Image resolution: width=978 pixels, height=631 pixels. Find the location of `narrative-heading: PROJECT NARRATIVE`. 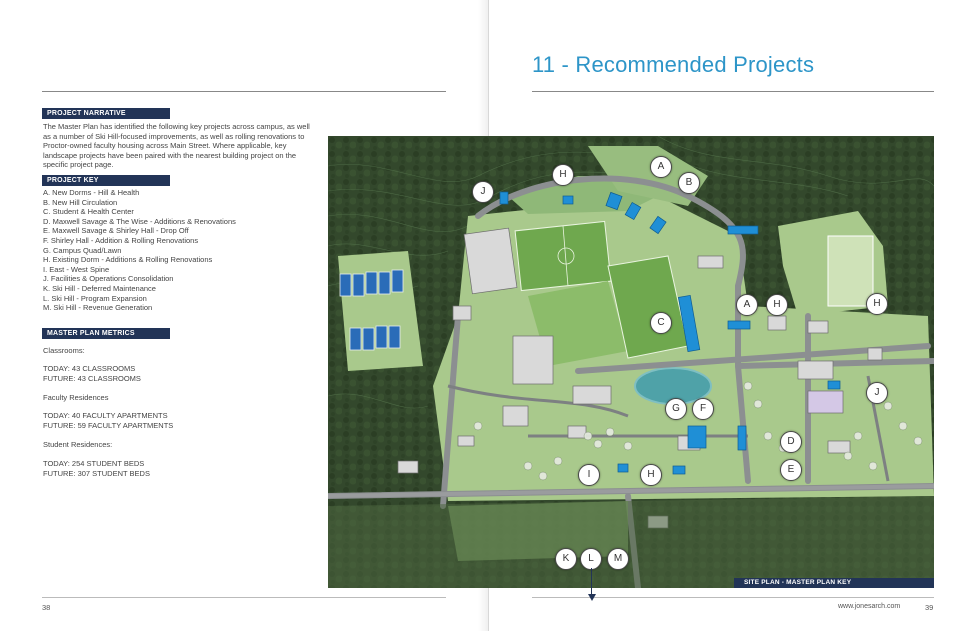

narrative-heading: PROJECT NARRATIVE is located at coordinates (106, 113).